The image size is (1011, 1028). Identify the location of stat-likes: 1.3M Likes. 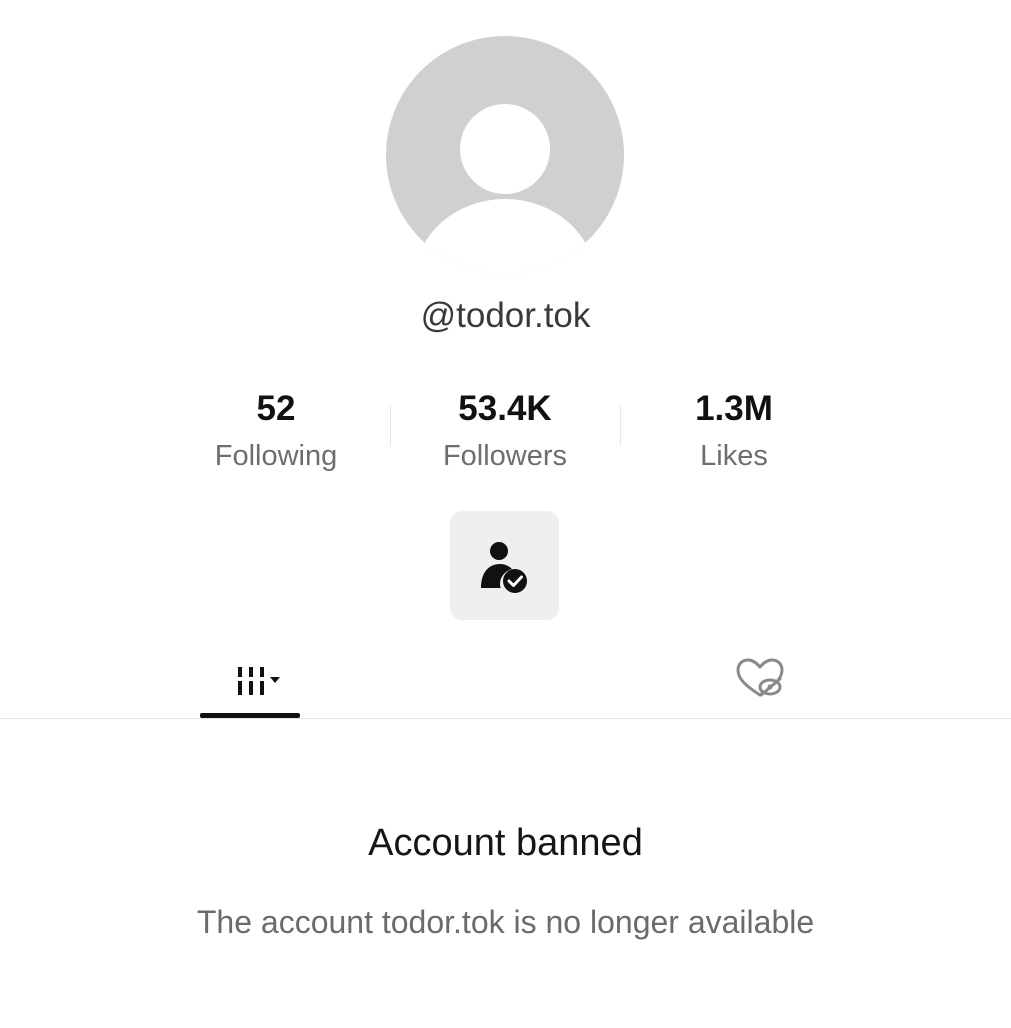
(734, 430).